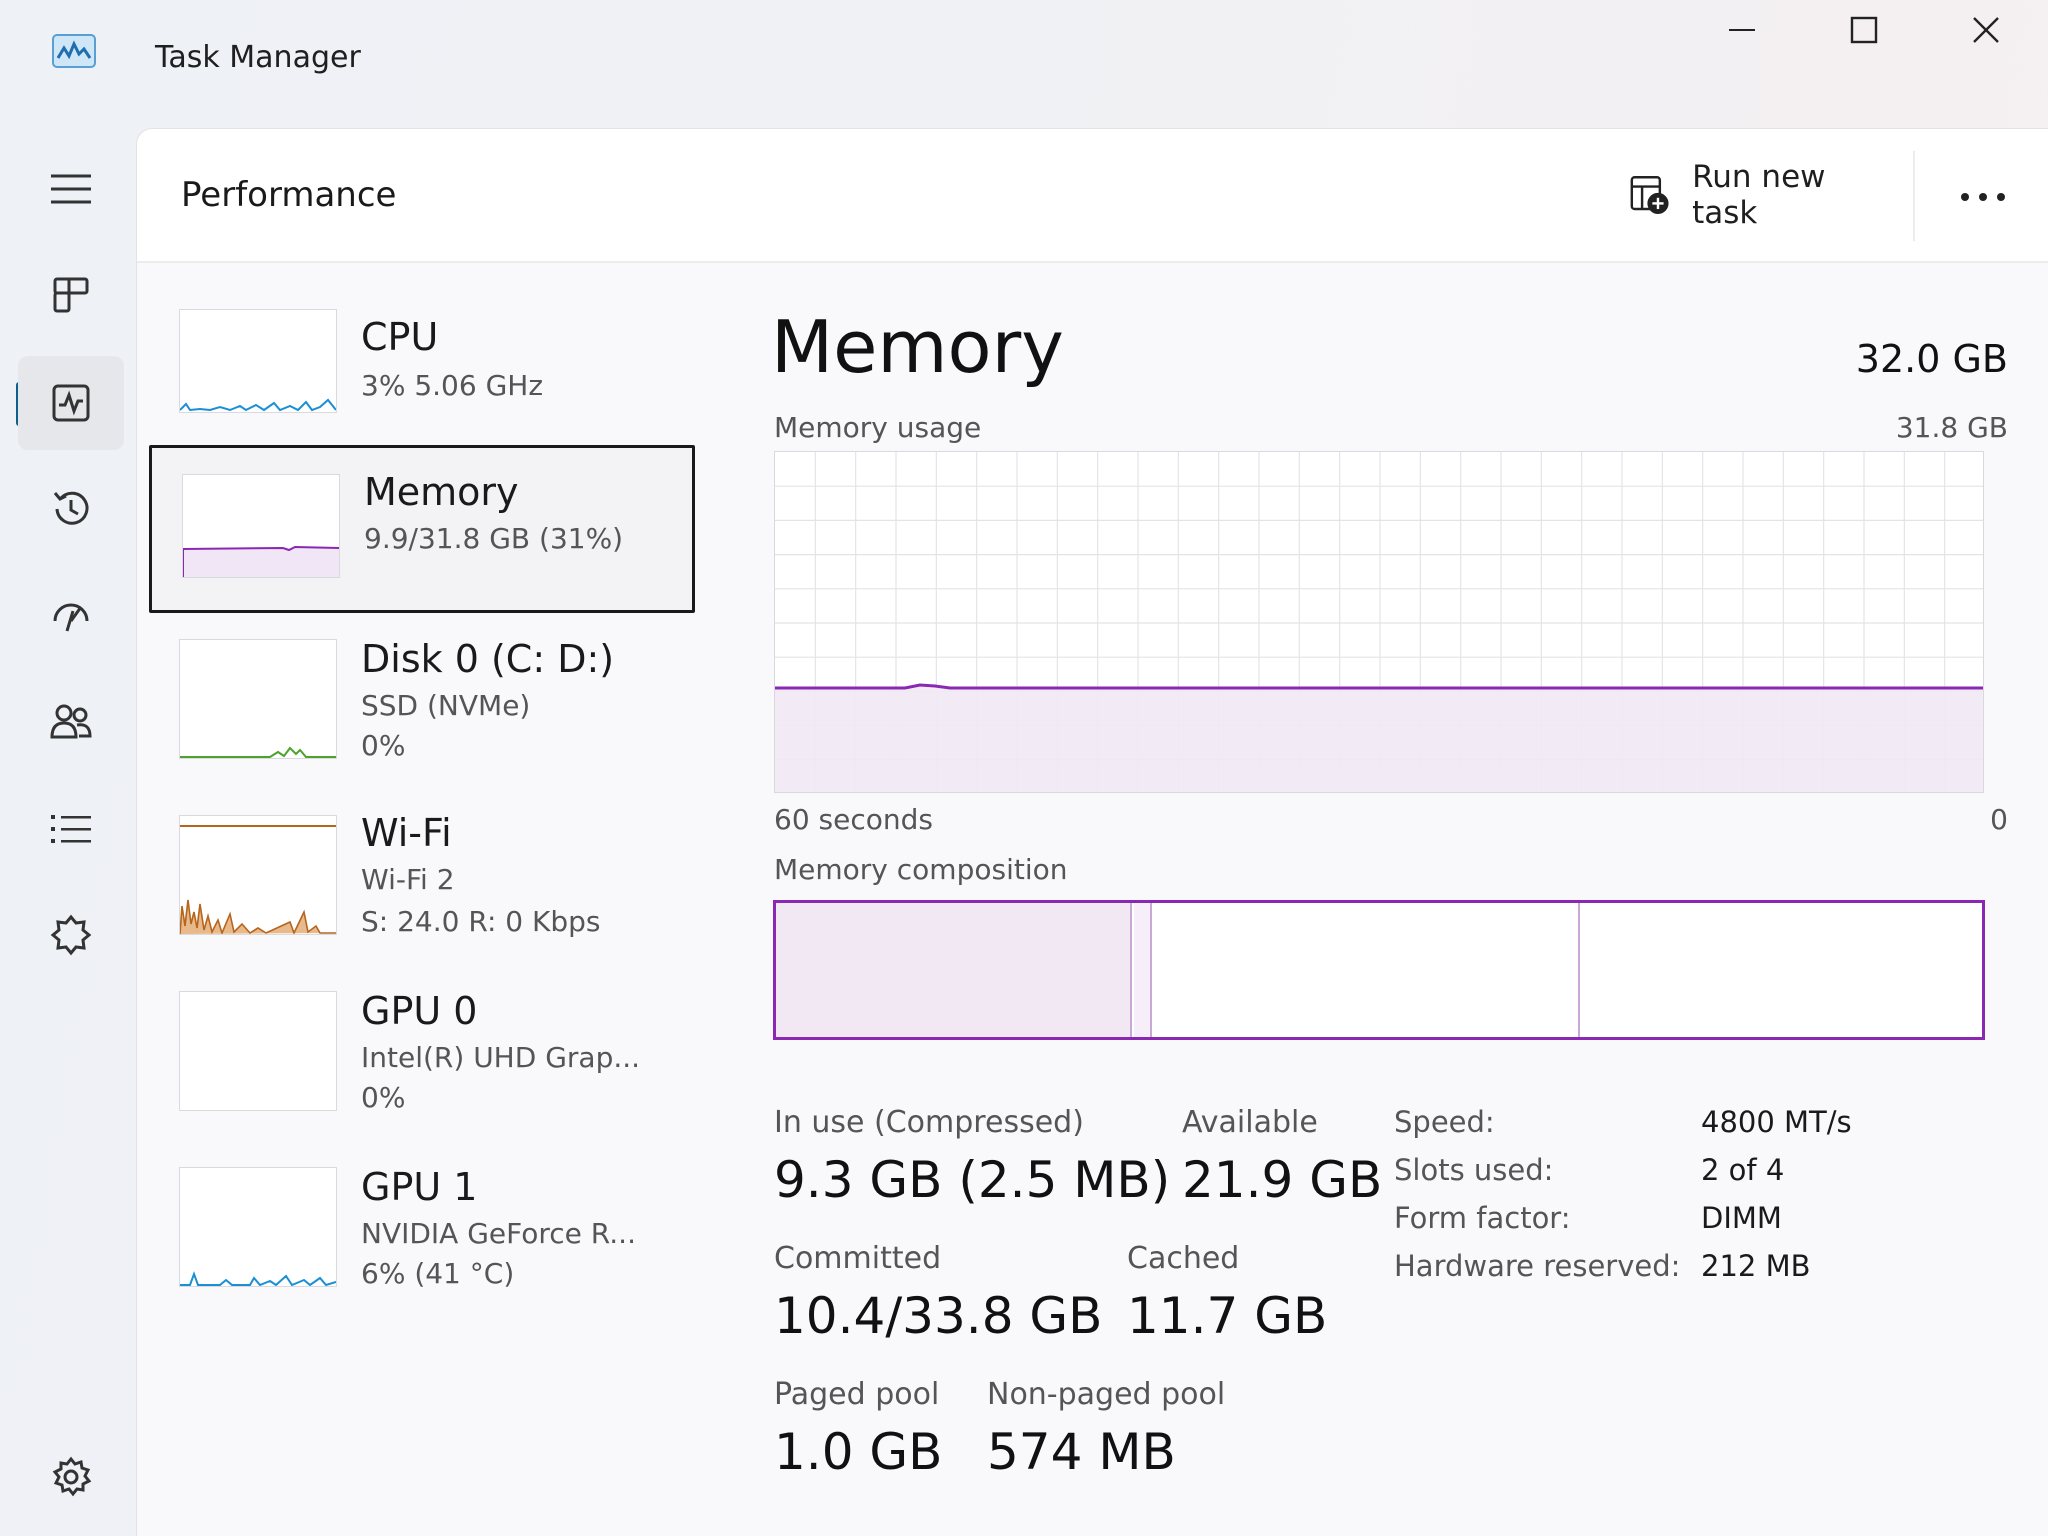 The width and height of the screenshot is (2048, 1536). I want to click on memory-thumbnail-graph, so click(261, 526).